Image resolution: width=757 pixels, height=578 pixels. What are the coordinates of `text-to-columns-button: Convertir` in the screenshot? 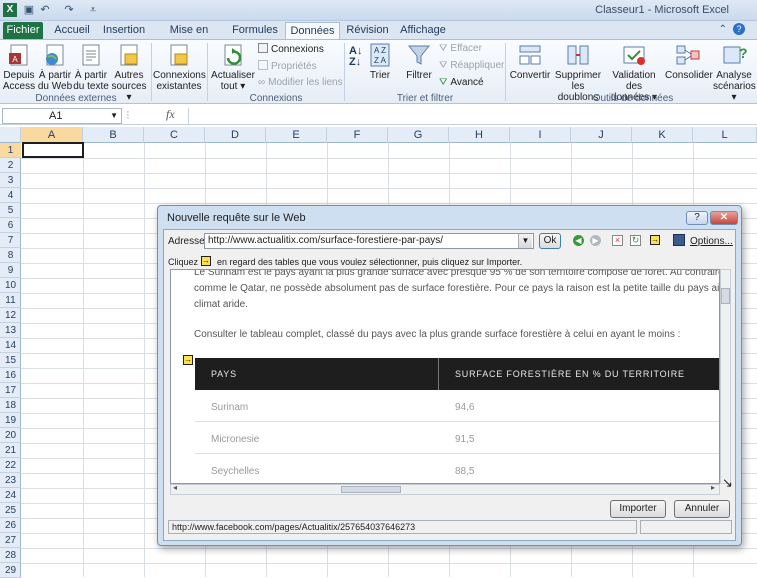 It's located at (530, 61).